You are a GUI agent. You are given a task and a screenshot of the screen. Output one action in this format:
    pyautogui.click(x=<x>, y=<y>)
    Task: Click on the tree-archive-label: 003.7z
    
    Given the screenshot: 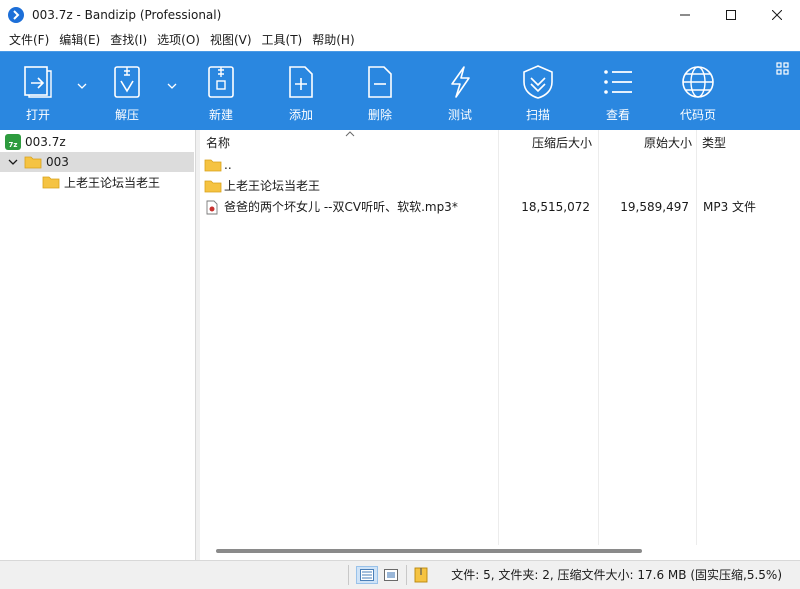 What is the action you would take?
    pyautogui.click(x=45, y=142)
    